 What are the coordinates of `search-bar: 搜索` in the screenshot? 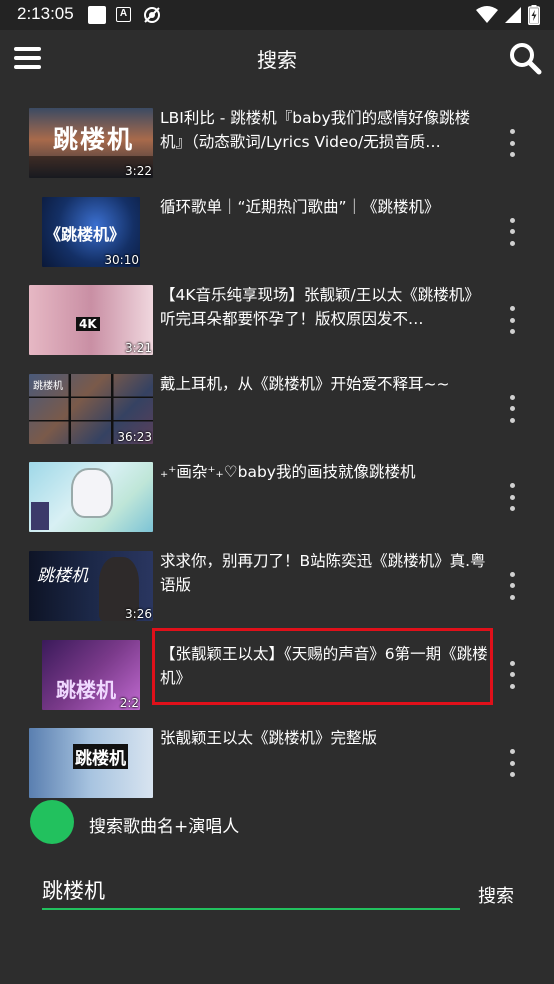 It's located at (277, 892).